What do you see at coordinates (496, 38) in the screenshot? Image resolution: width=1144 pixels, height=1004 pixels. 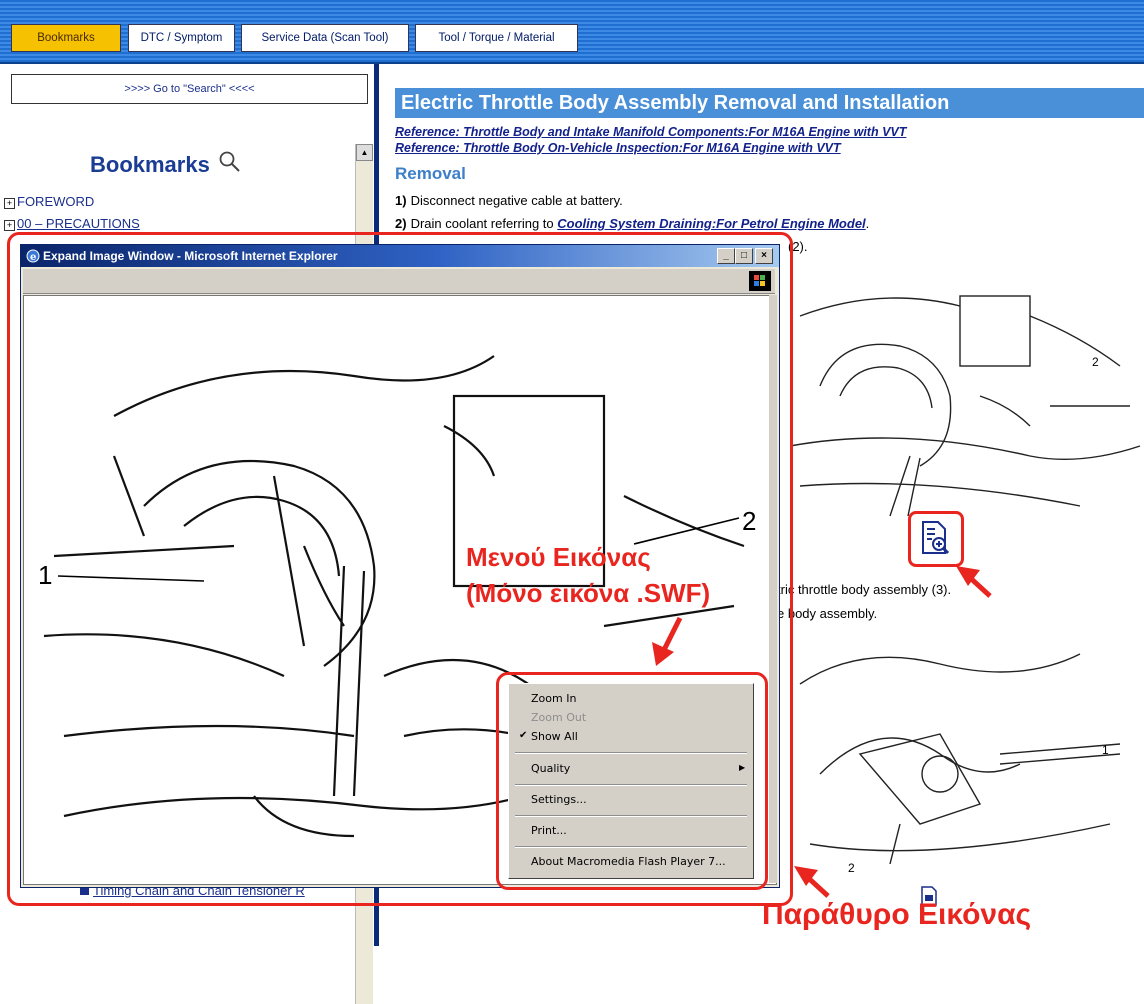 I see `tab-tool-torque: Tool / Torque / Material` at bounding box center [496, 38].